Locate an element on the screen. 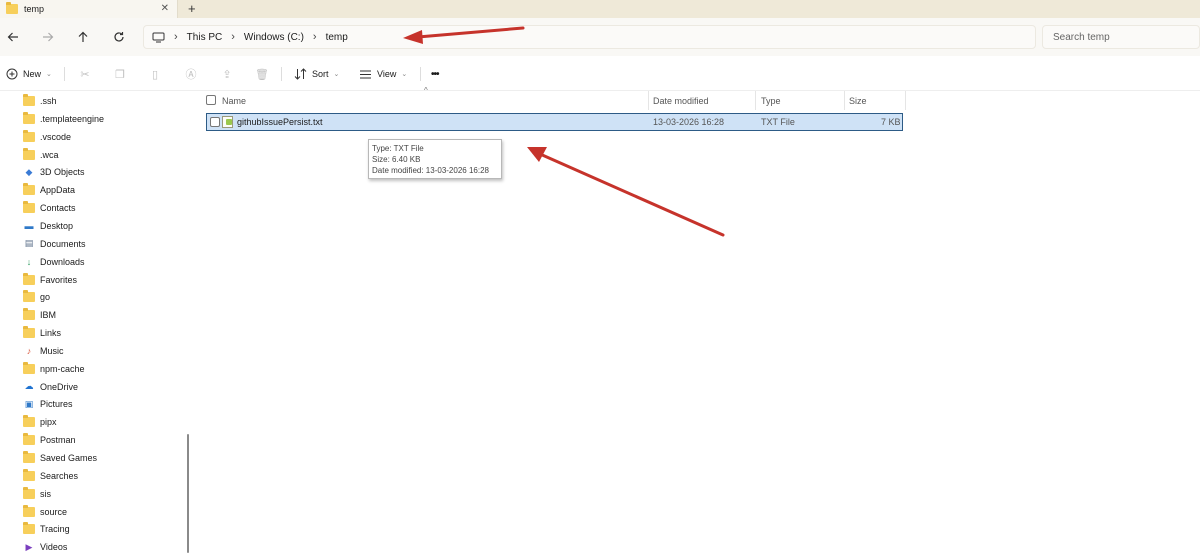  sidebar-item-templateengine: .templateengine is located at coordinates (63, 119).